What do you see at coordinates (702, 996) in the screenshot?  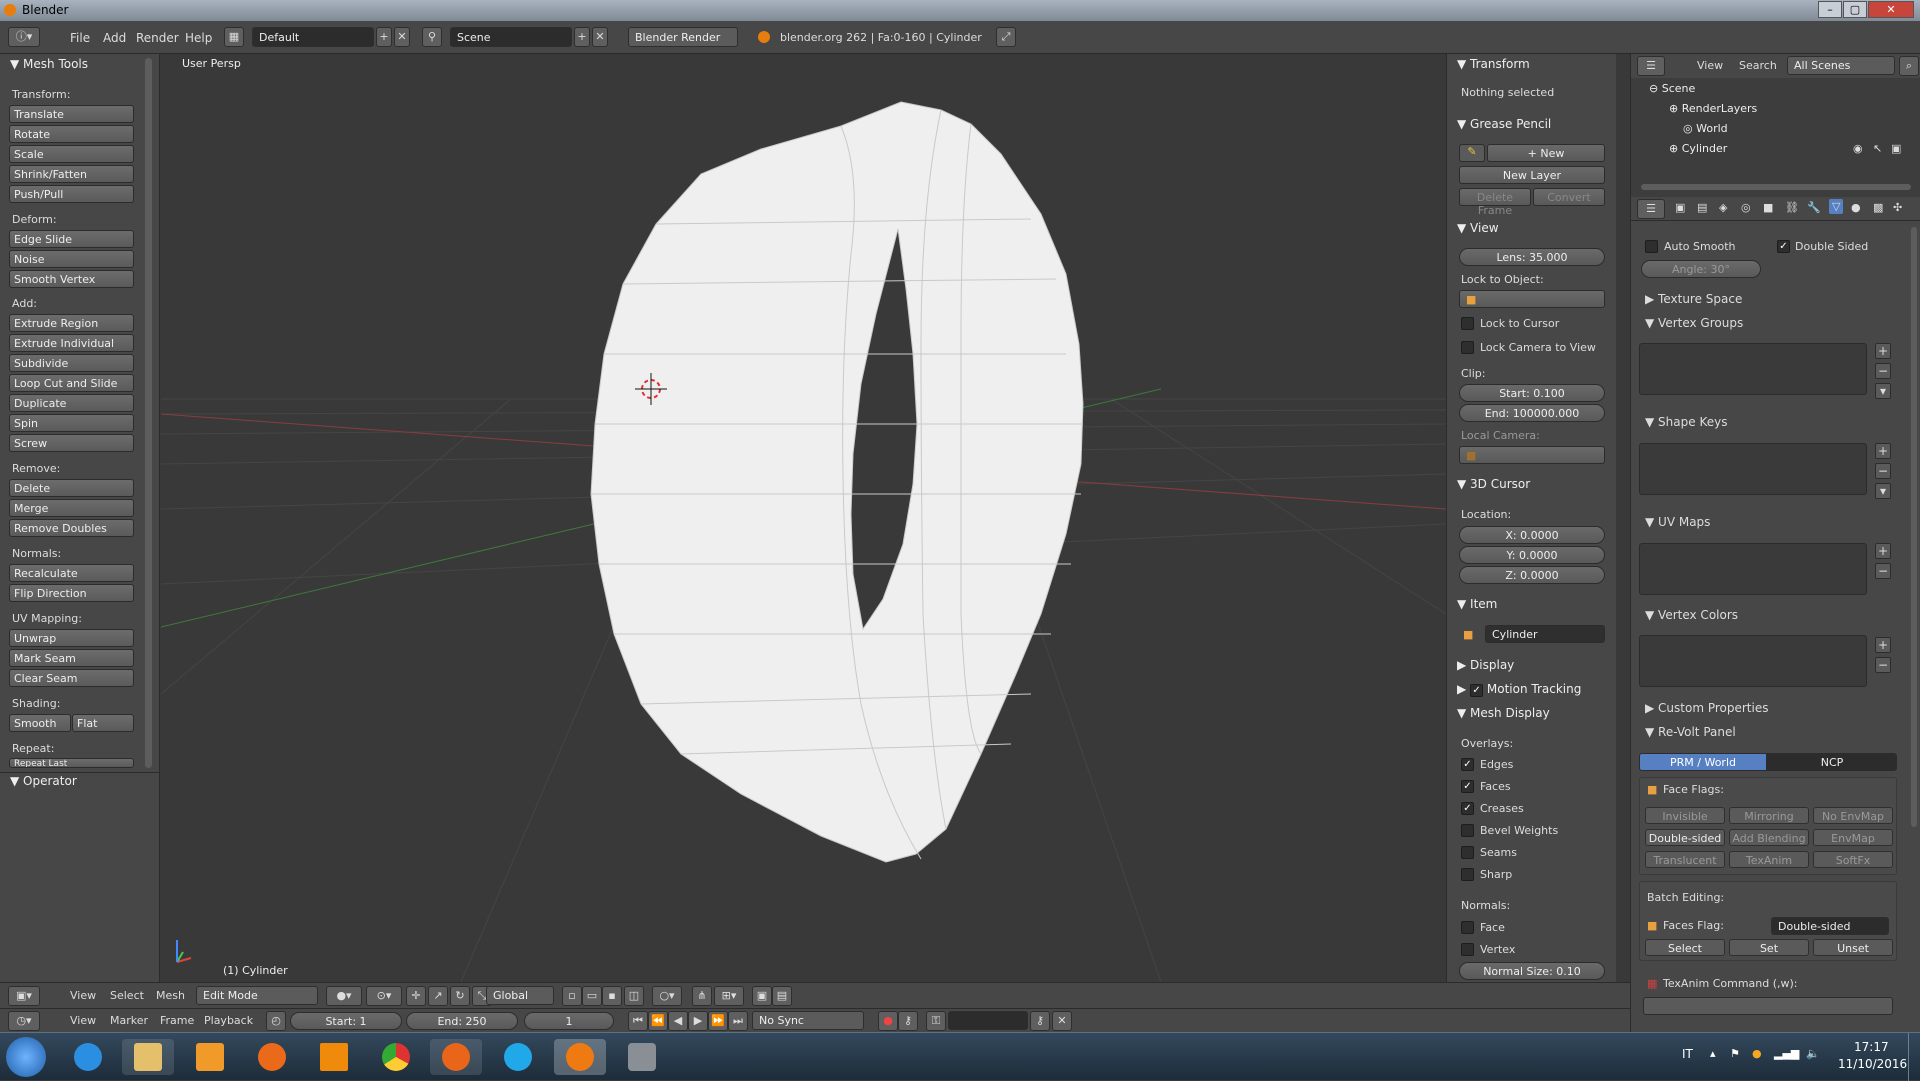 I see `snap-icon: ⋔` at bounding box center [702, 996].